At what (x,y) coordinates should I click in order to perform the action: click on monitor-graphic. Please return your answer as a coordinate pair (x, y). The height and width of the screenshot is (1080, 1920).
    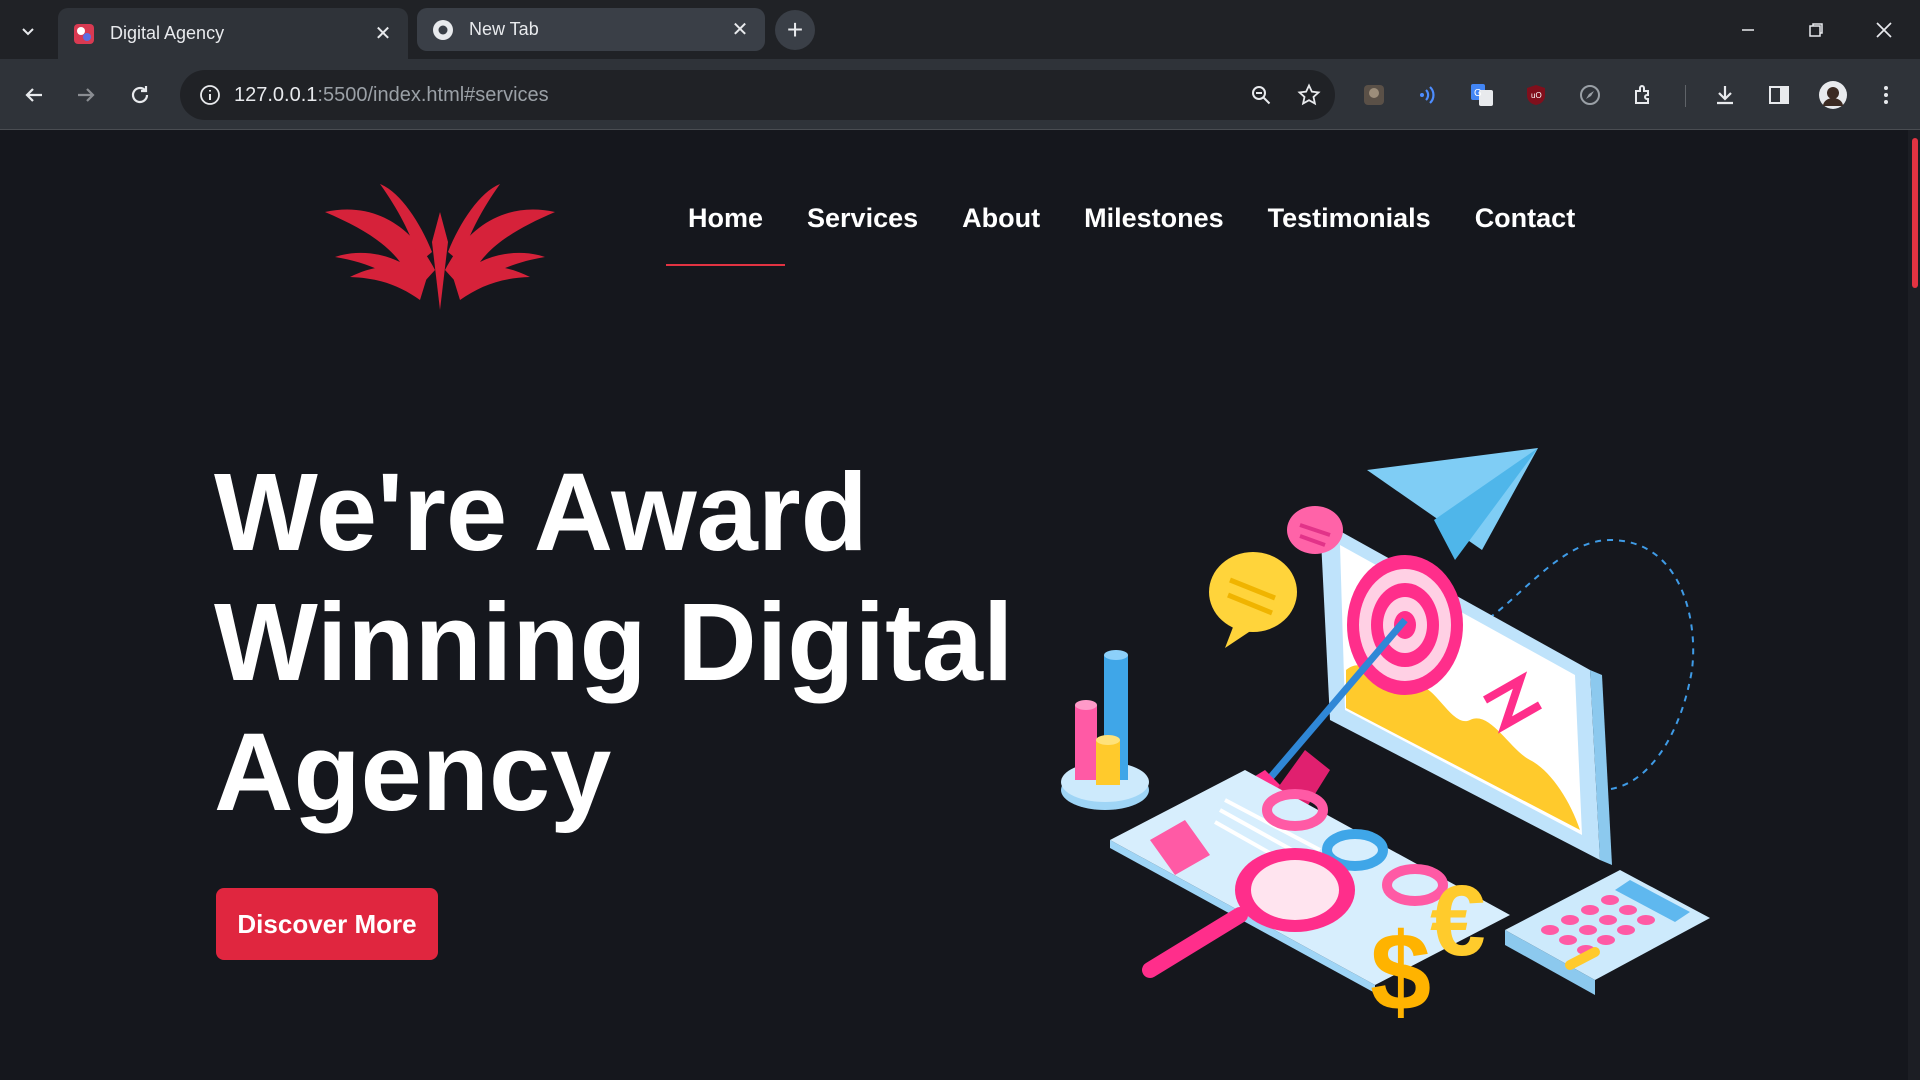
    Looking at the image, I should click on (1466, 692).